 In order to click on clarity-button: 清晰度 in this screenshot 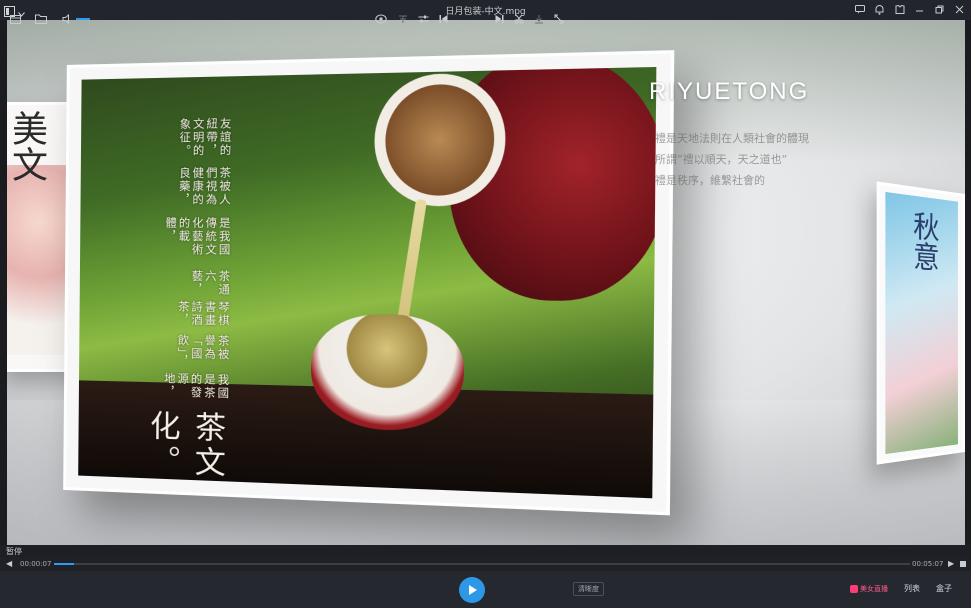, I will do `click(588, 589)`.